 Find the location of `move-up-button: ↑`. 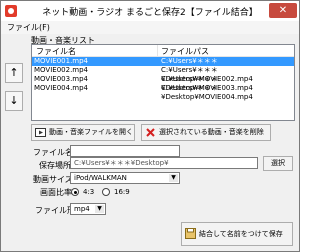

move-up-button: ↑ is located at coordinates (14, 73).